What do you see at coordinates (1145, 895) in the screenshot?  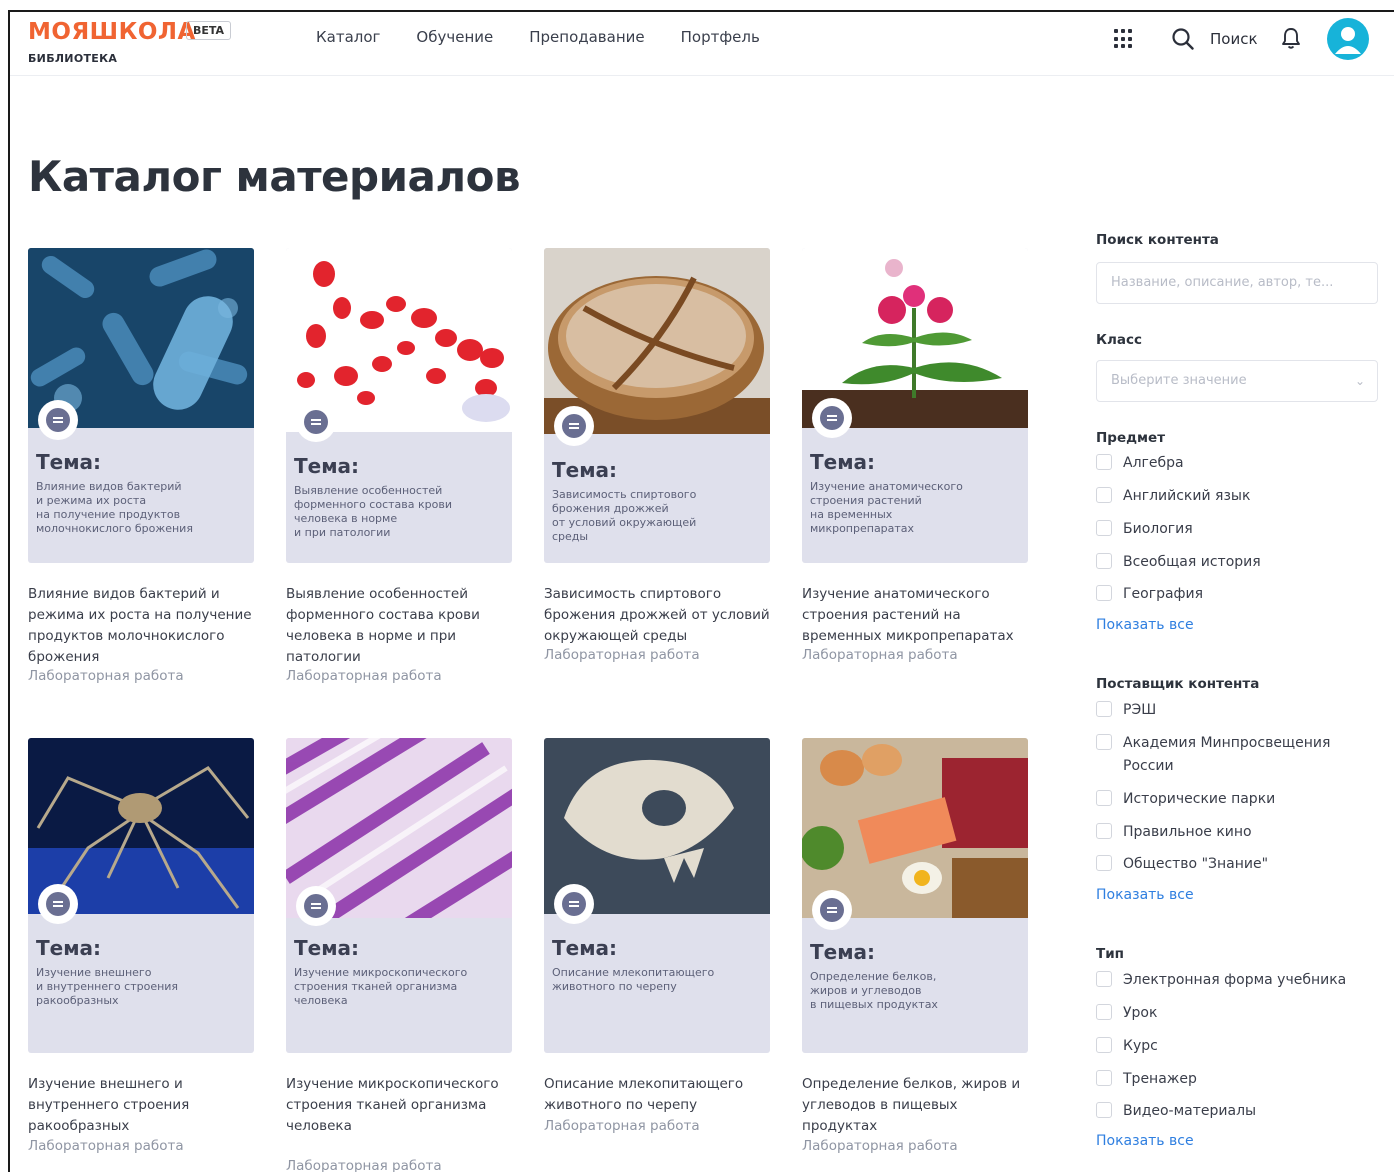 I see `providers-show-all-link: Показать все` at bounding box center [1145, 895].